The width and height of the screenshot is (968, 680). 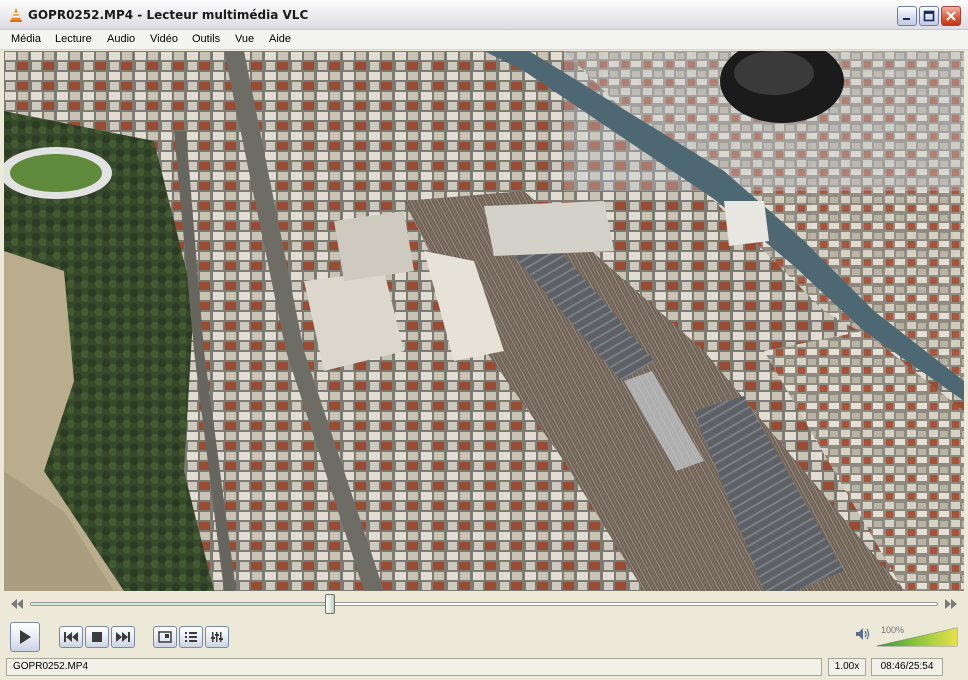 I want to click on fullscreen-button, so click(x=165, y=637).